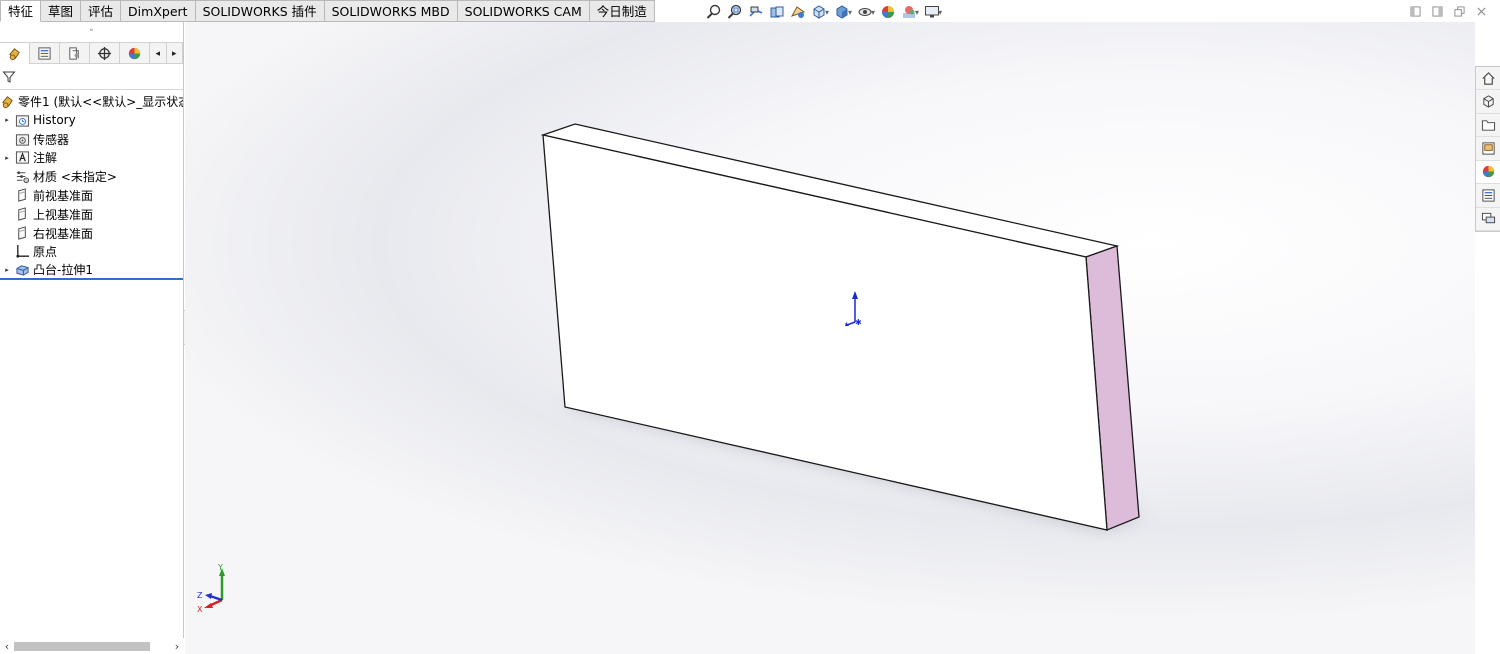 Image resolution: width=1500 pixels, height=654 pixels. Describe the element at coordinates (1488, 126) in the screenshot. I see `file-explorer-icon` at that location.